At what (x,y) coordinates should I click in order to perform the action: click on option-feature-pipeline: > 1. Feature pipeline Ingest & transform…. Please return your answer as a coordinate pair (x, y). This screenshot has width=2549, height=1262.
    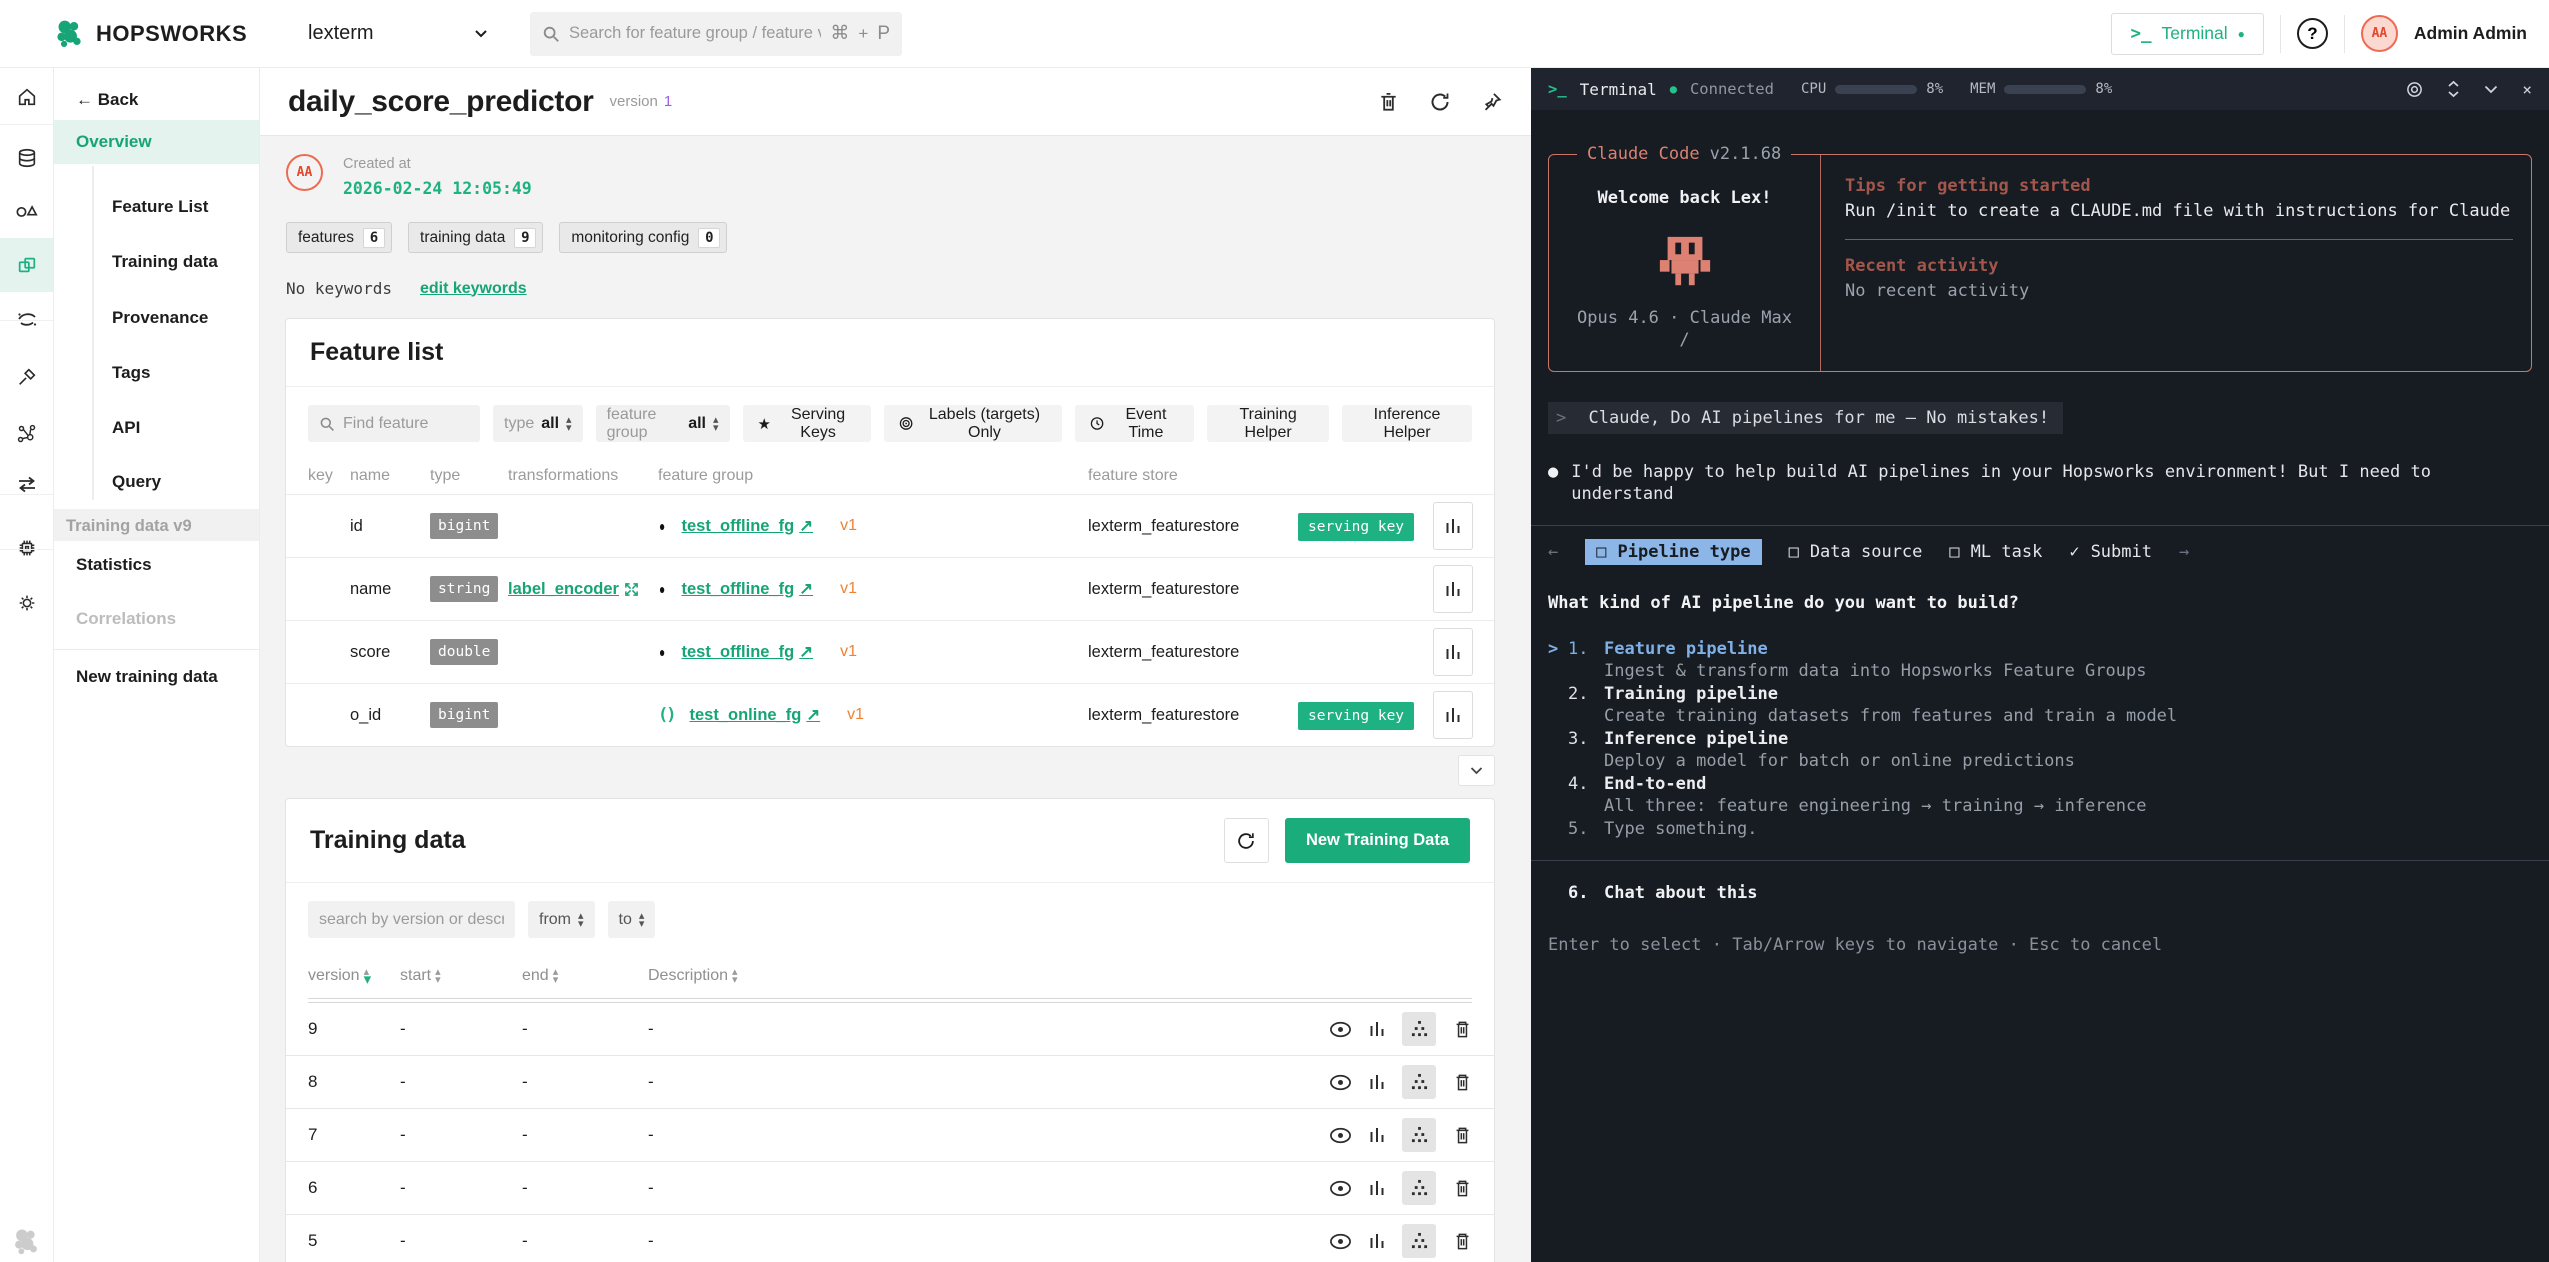
    Looking at the image, I should click on (2040, 660).